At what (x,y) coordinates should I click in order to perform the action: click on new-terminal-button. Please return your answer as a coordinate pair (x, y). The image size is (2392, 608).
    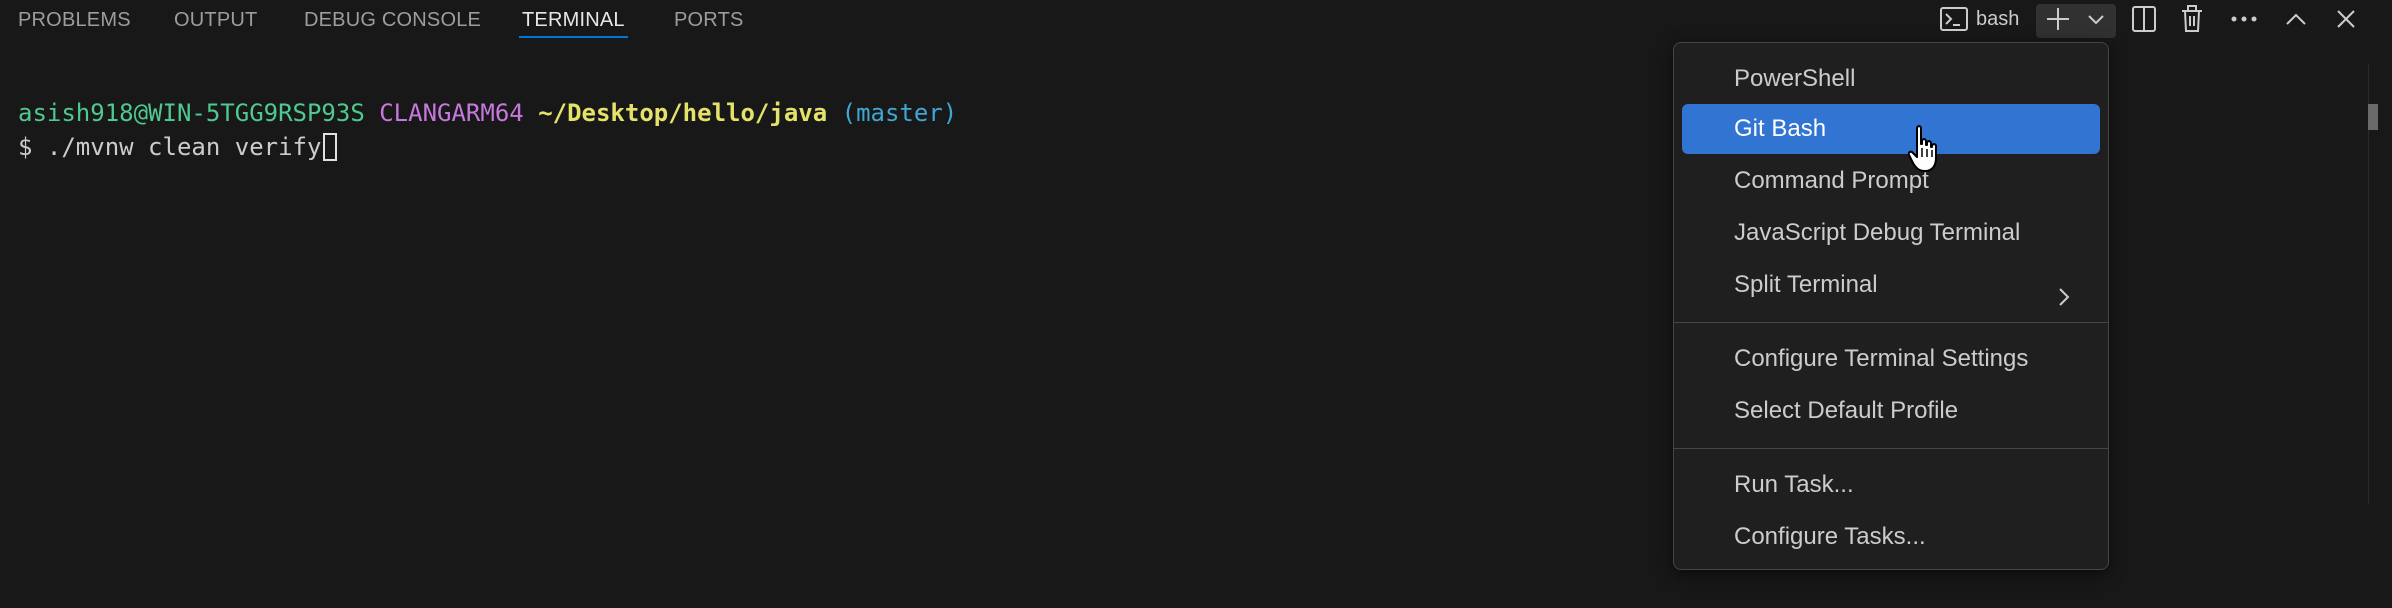
    Looking at the image, I should click on (2058, 19).